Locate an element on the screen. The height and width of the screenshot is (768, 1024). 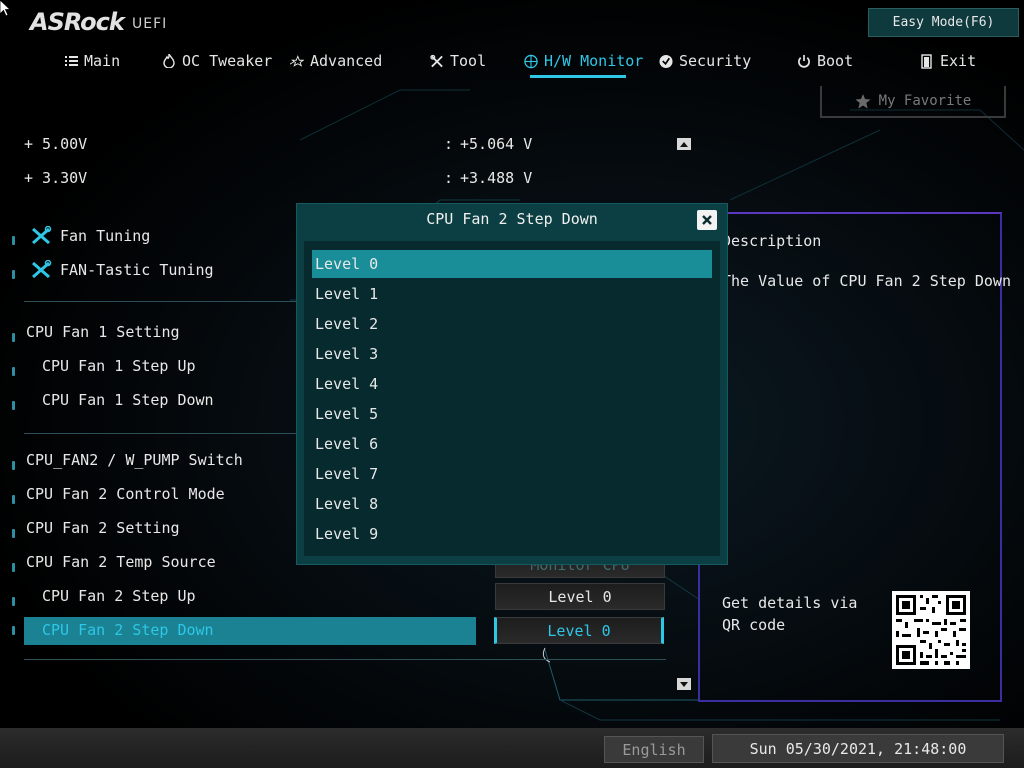
voltage-5v-label: + 5.00V is located at coordinates (56, 144).